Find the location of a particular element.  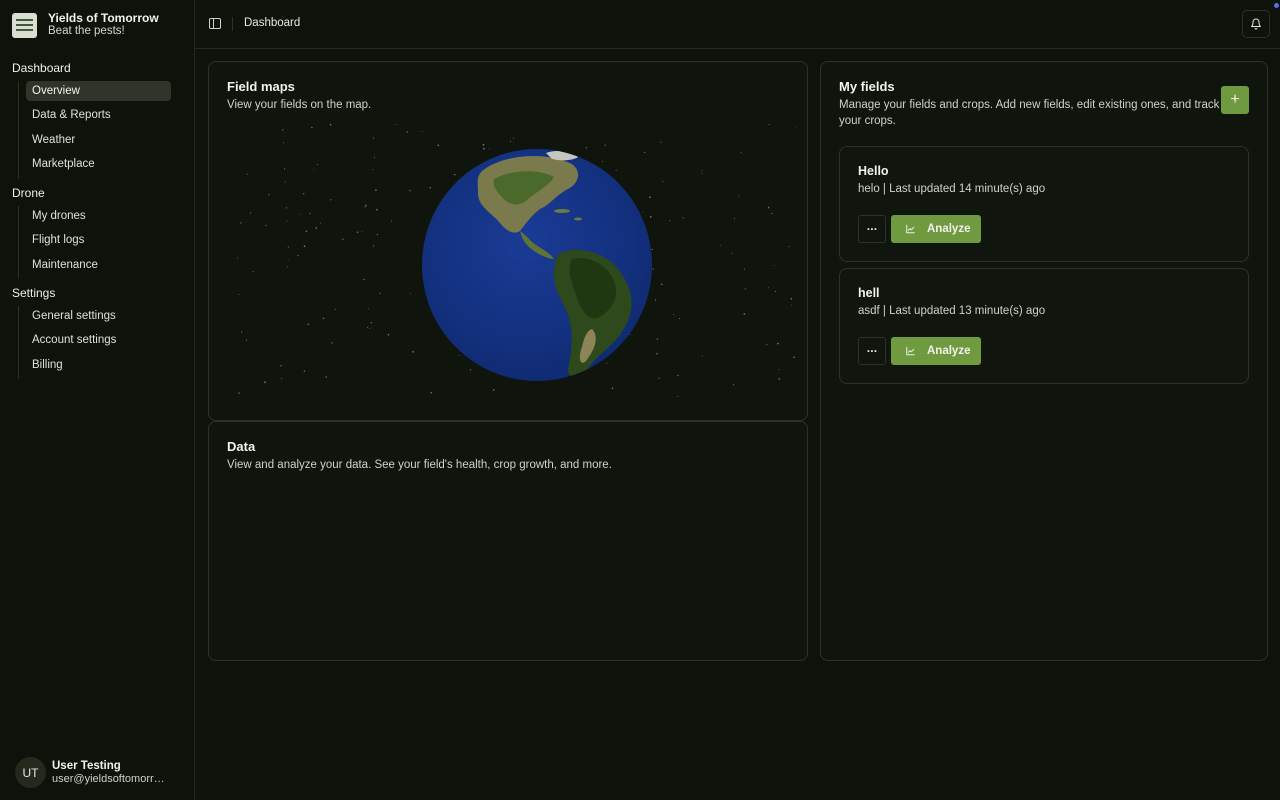

globe-icon is located at coordinates (537, 265).